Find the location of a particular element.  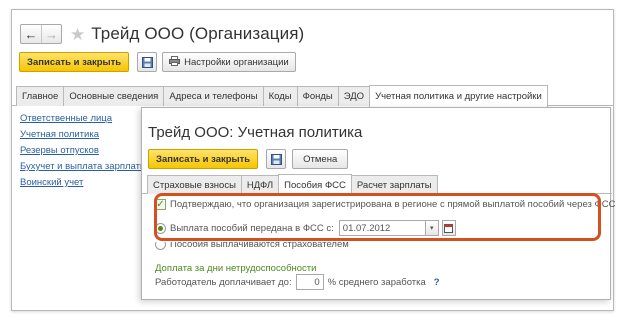

radio-selected-dot is located at coordinates (160, 228).